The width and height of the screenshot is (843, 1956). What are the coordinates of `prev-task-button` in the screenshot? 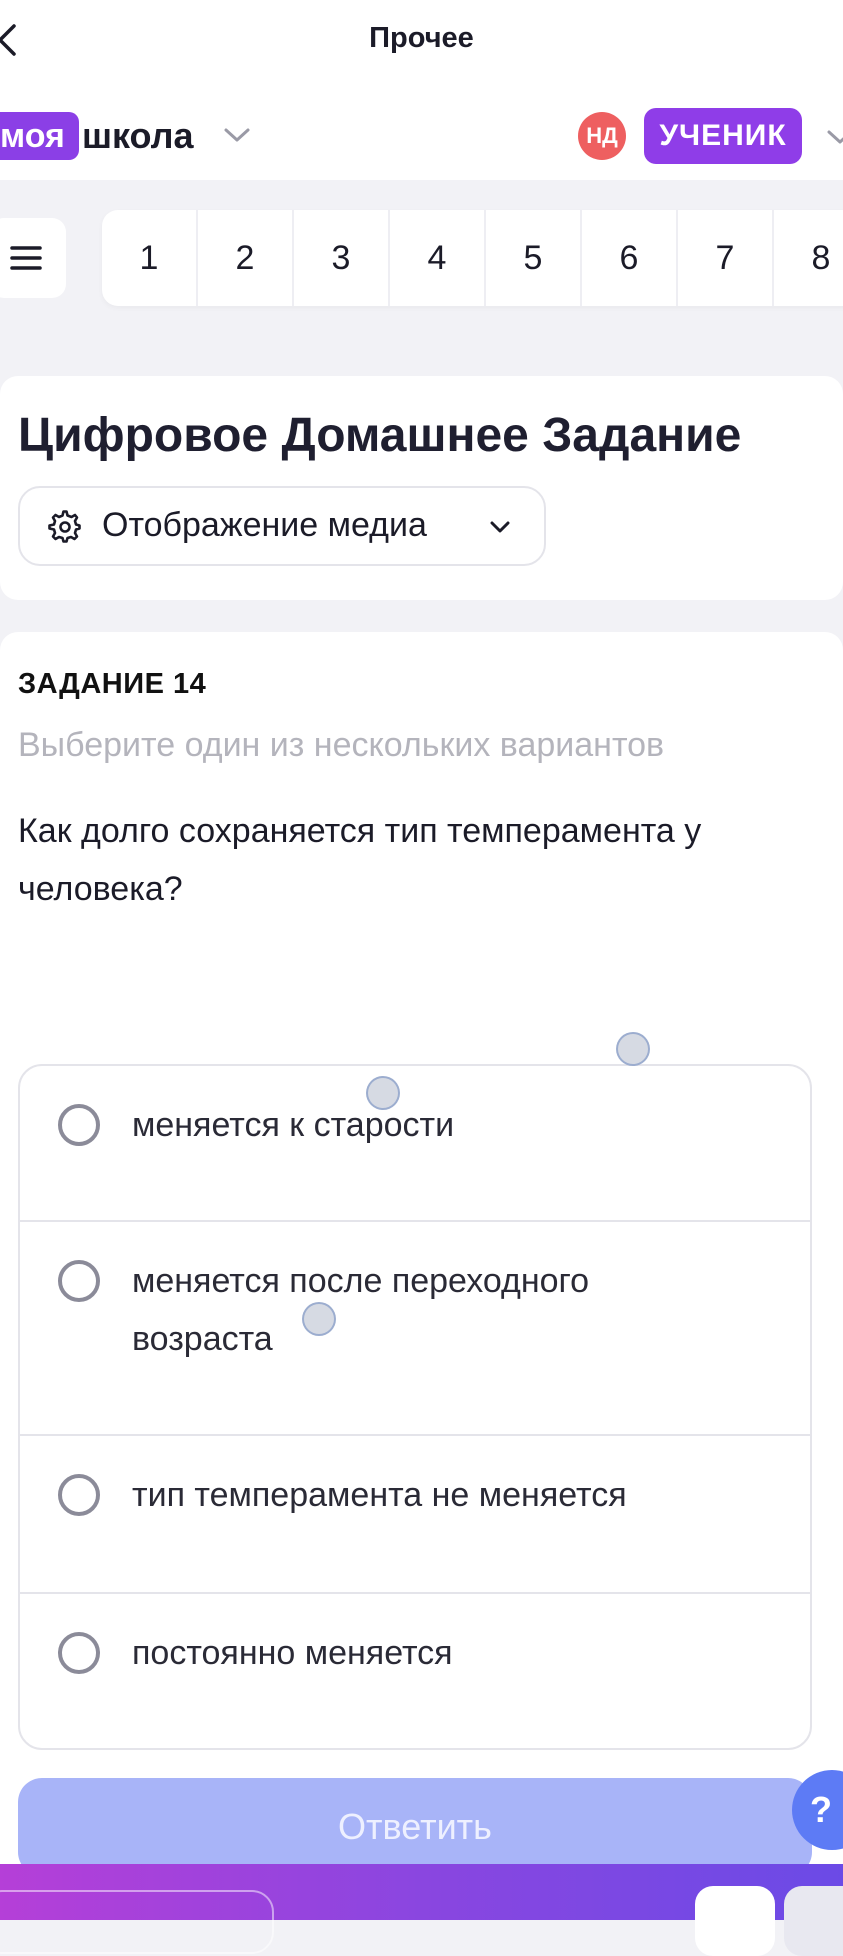 It's located at (735, 1921).